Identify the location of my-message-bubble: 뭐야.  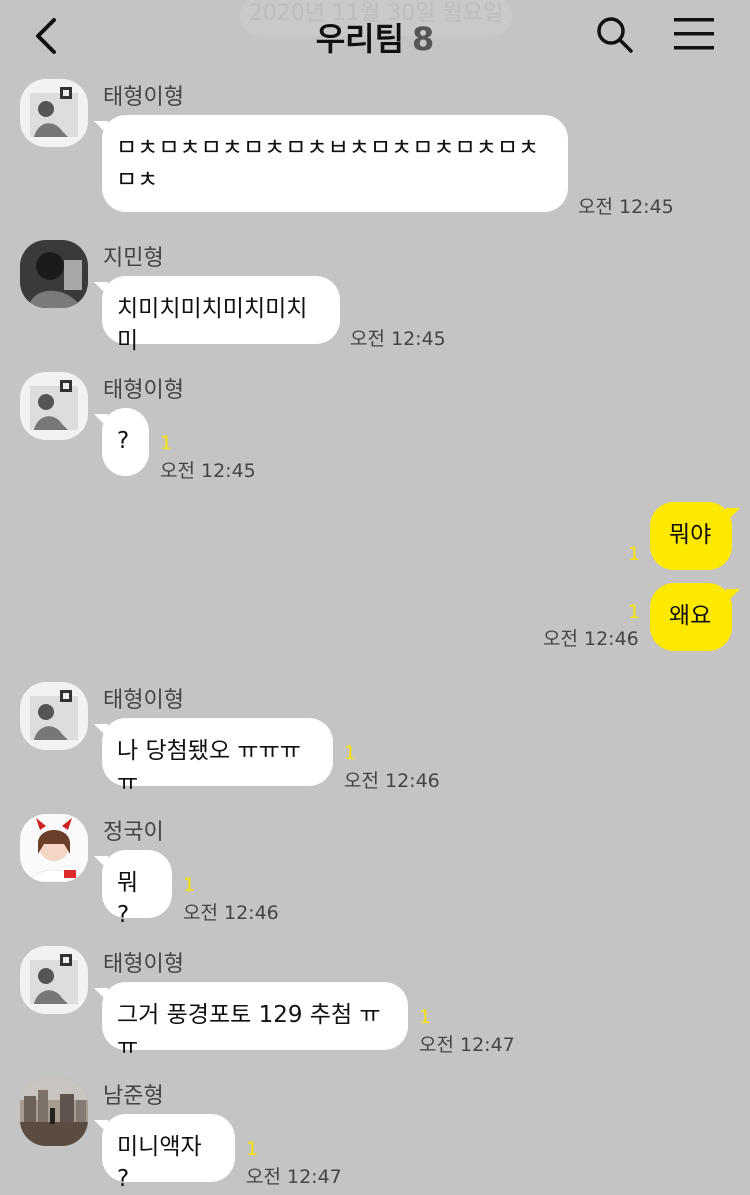
(695, 536).